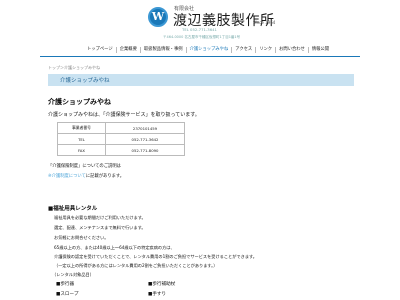  I want to click on logo-glyph: W, so click(158, 16).